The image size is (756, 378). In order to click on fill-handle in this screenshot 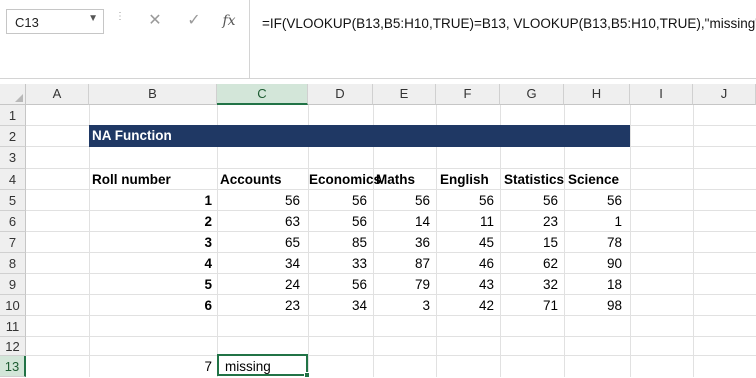, I will do `click(307, 375)`.